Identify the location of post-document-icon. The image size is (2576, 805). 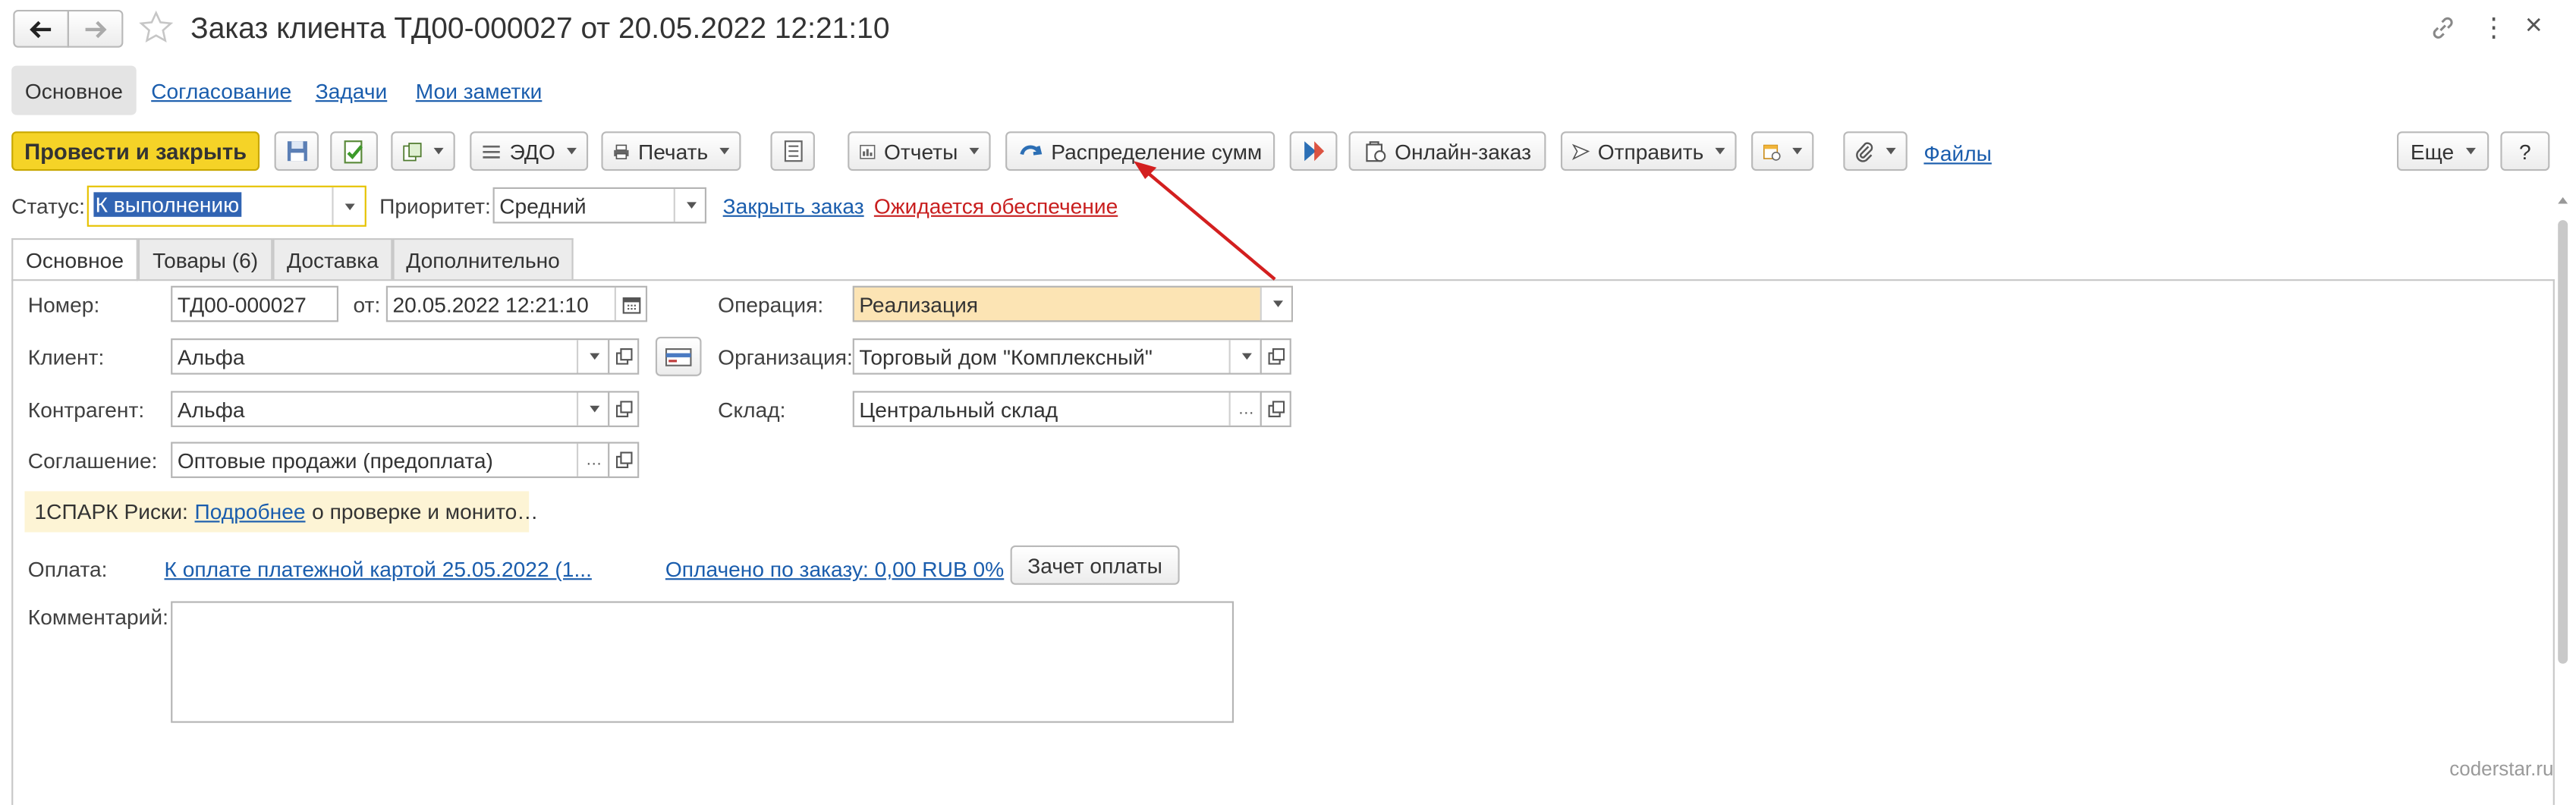
(353, 151).